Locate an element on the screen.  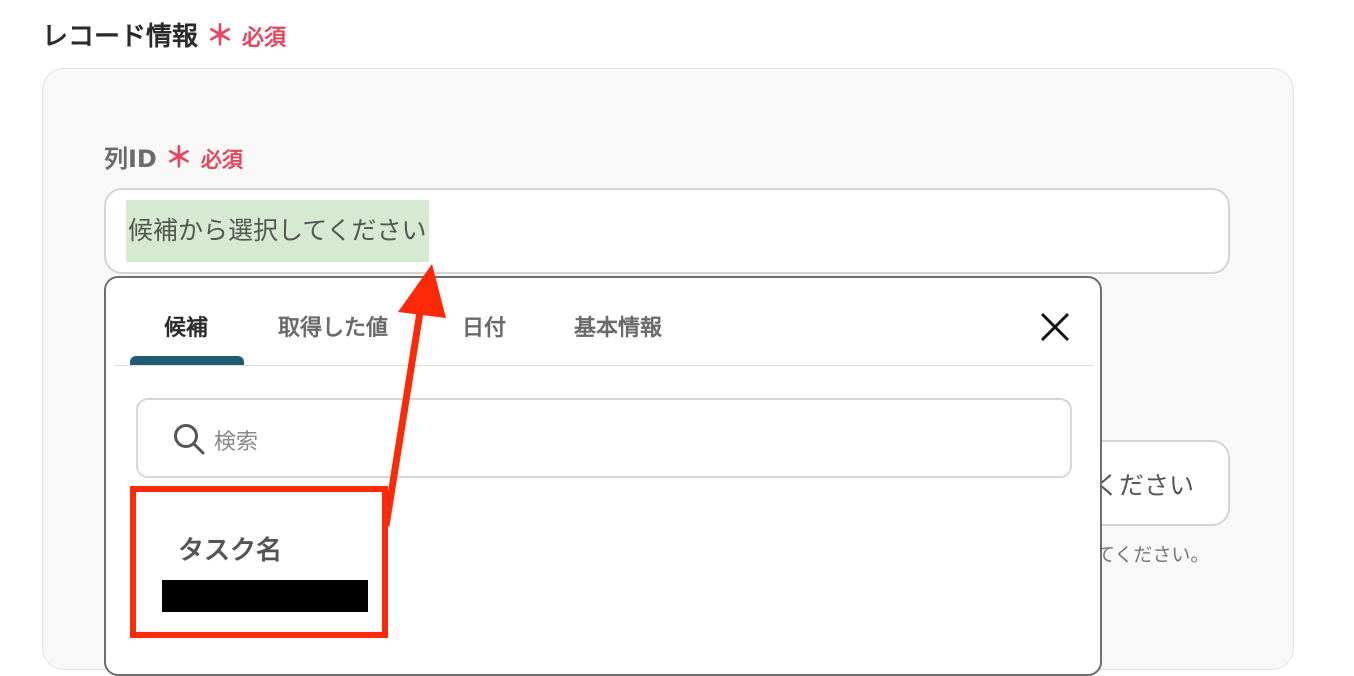
field-label-text: 列ID is located at coordinates (130, 159).